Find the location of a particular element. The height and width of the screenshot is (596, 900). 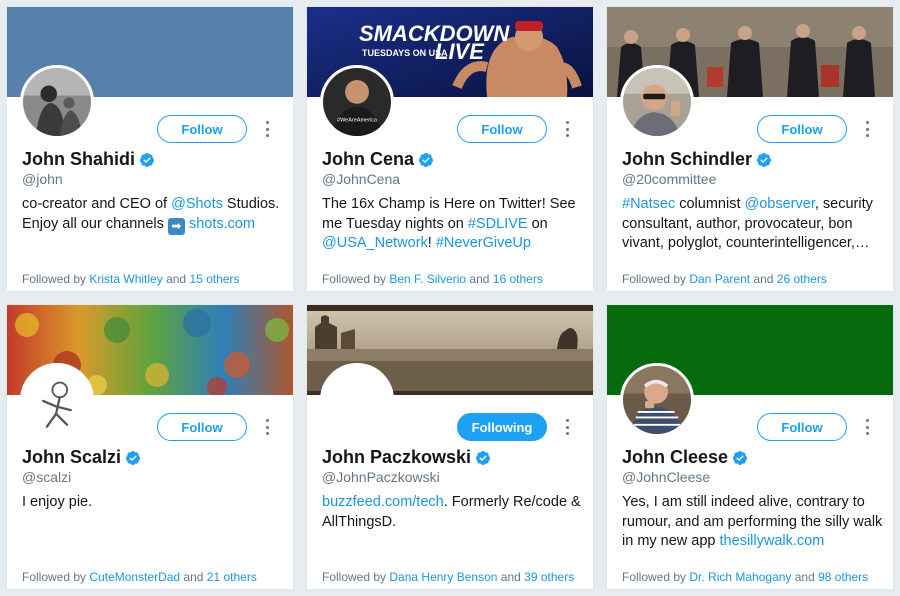

profile-handle: @JohnCleese is located at coordinates (666, 477).